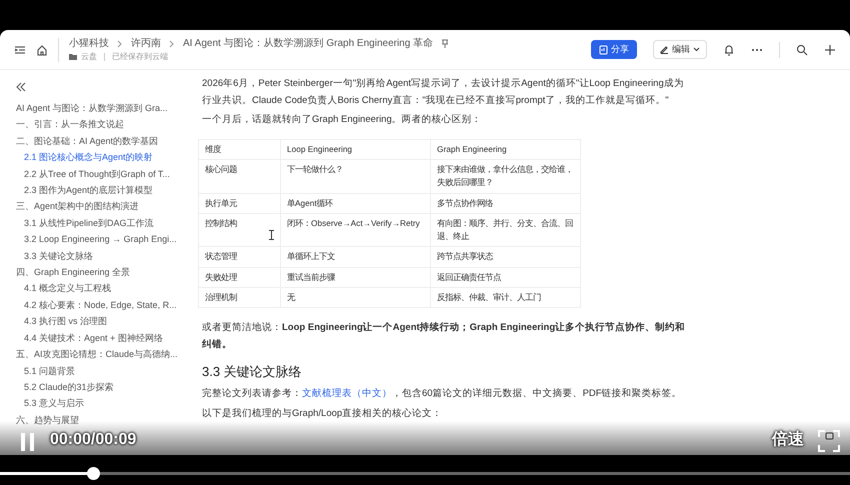 The height and width of the screenshot is (485, 850). I want to click on table-cell: 单循环上下文, so click(355, 257).